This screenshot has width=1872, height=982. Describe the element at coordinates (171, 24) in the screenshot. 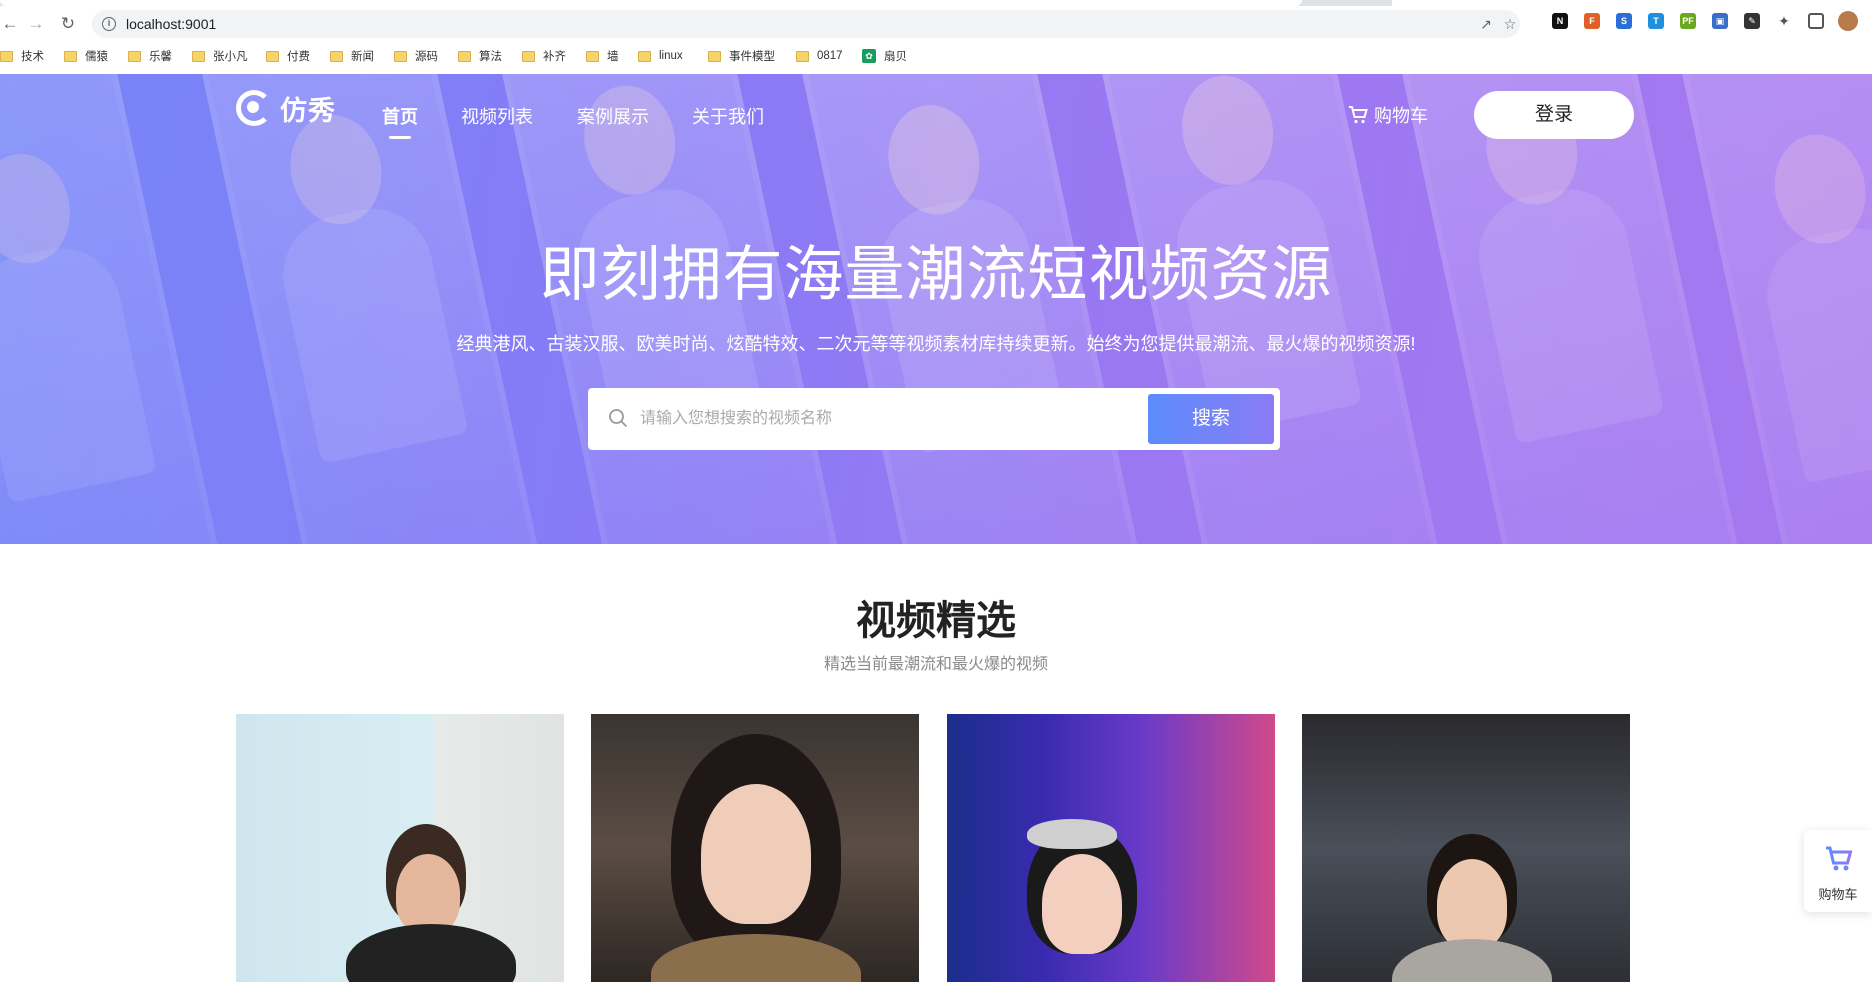

I see `url-text: localhost:9001` at that location.